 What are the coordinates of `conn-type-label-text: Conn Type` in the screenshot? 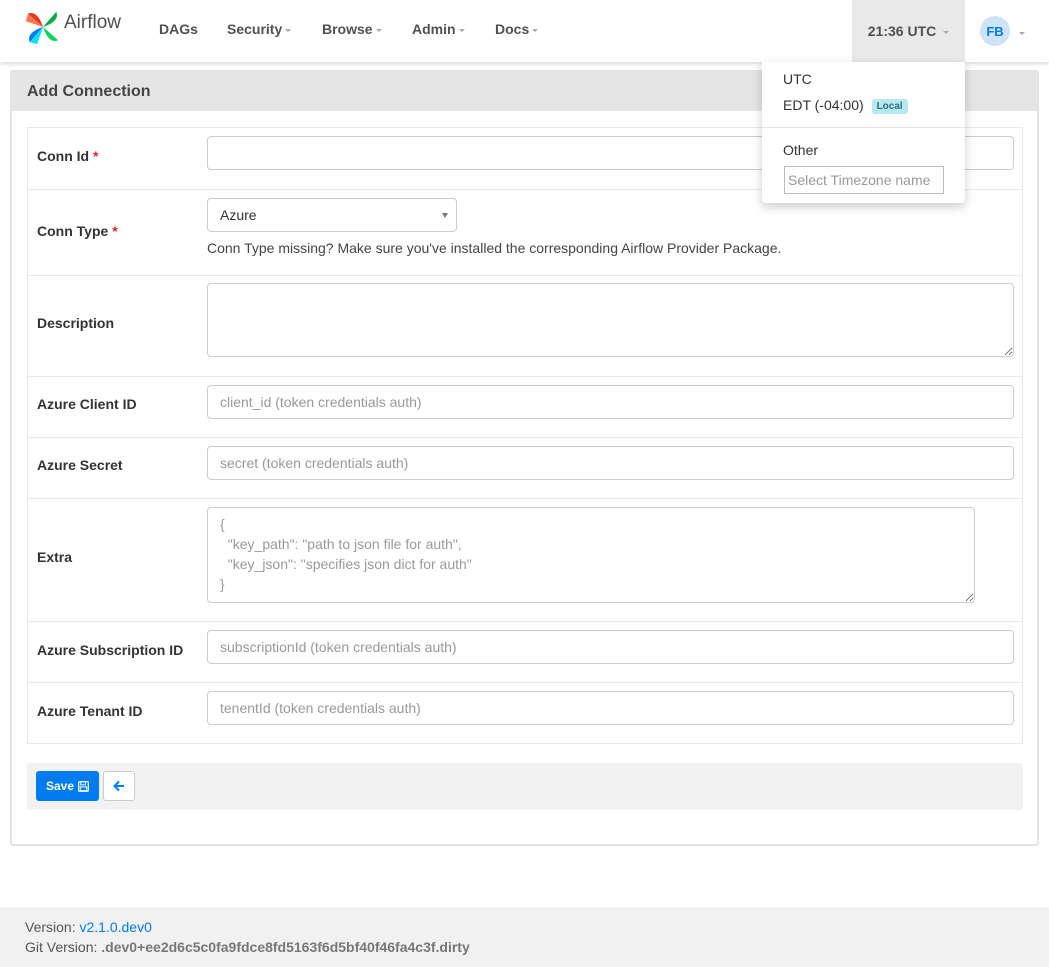 It's located at (73, 231).